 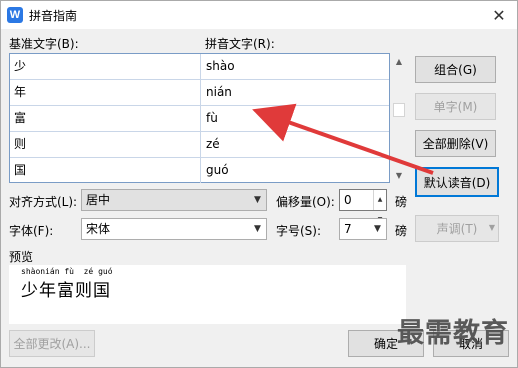 What do you see at coordinates (105, 170) in the screenshot?
I see `base-char-cell: 国` at bounding box center [105, 170].